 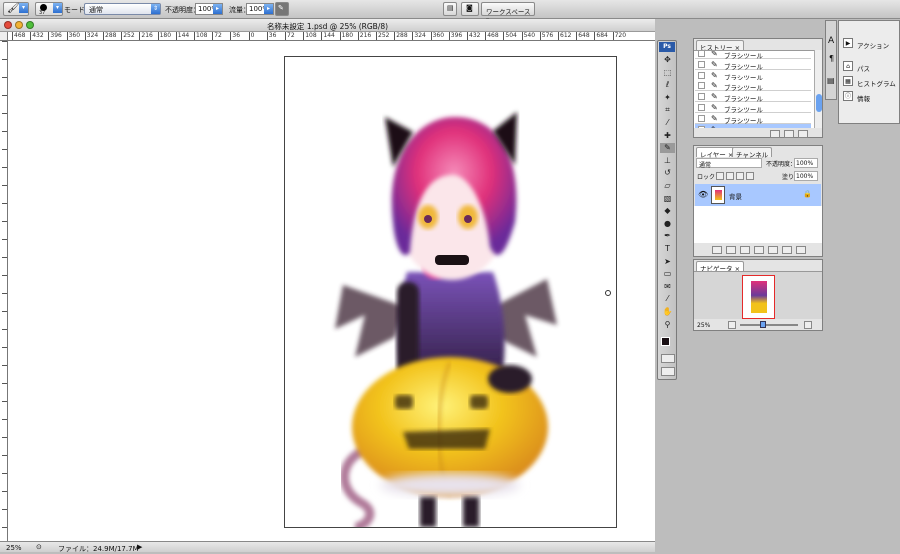 What do you see at coordinates (67, 36) in the screenshot?
I see `ruler-tick` at bounding box center [67, 36].